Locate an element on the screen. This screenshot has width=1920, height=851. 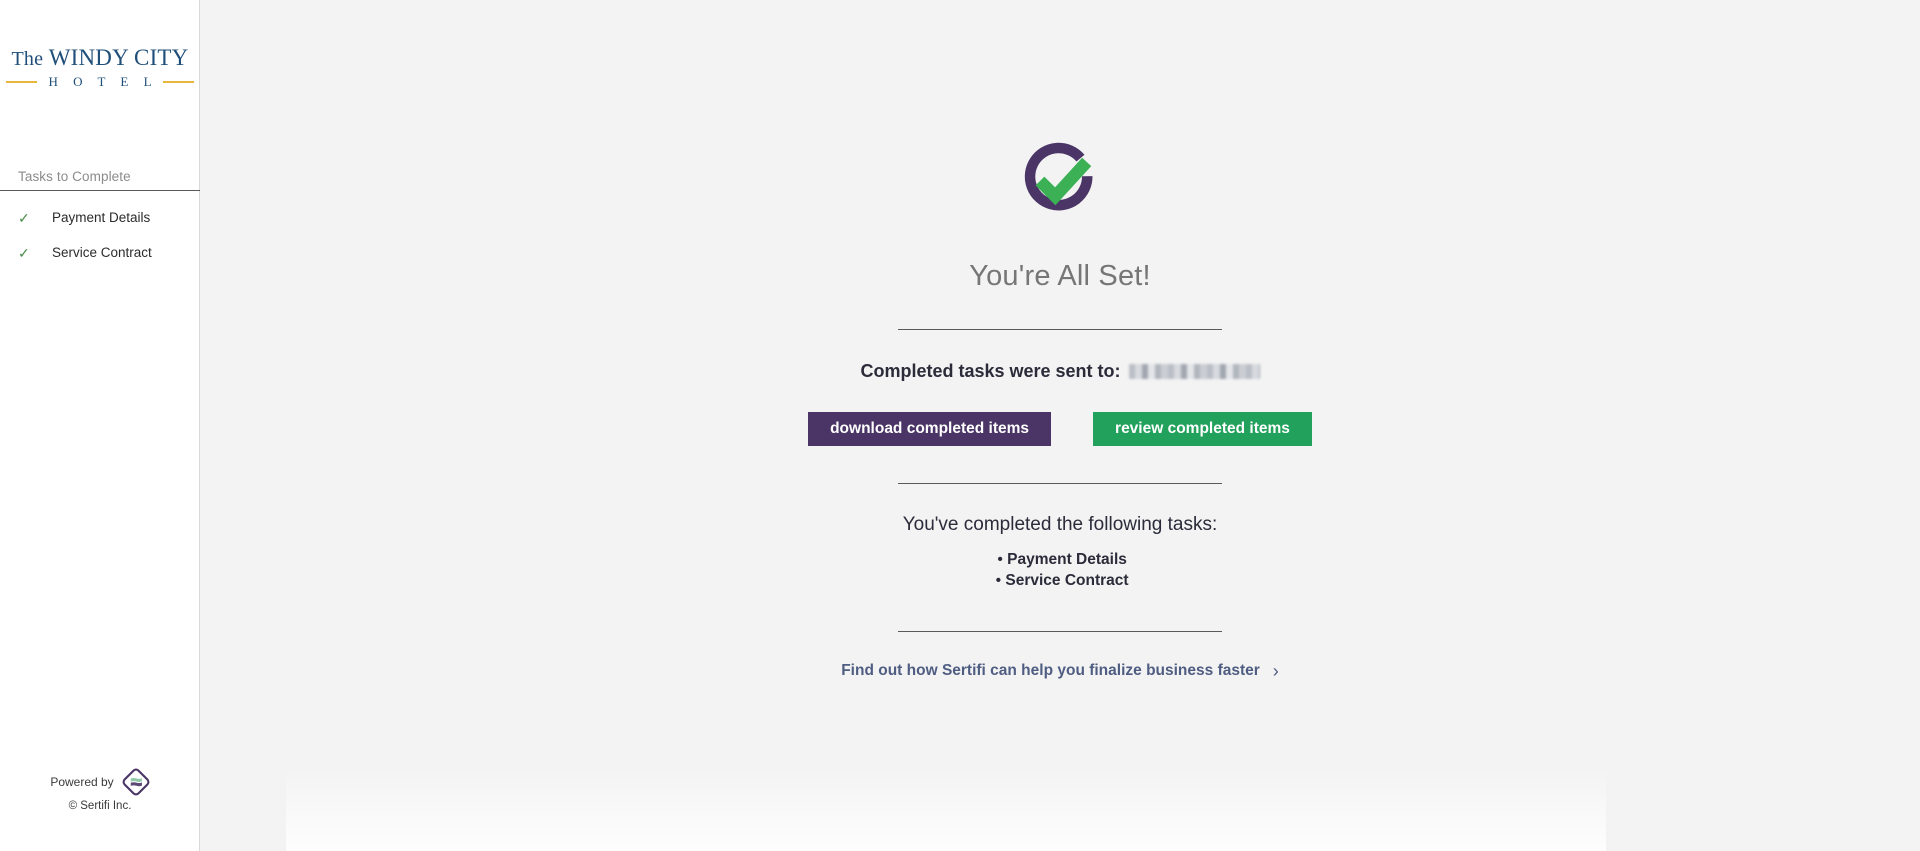
download-completed-items-button: download completed items is located at coordinates (930, 429).